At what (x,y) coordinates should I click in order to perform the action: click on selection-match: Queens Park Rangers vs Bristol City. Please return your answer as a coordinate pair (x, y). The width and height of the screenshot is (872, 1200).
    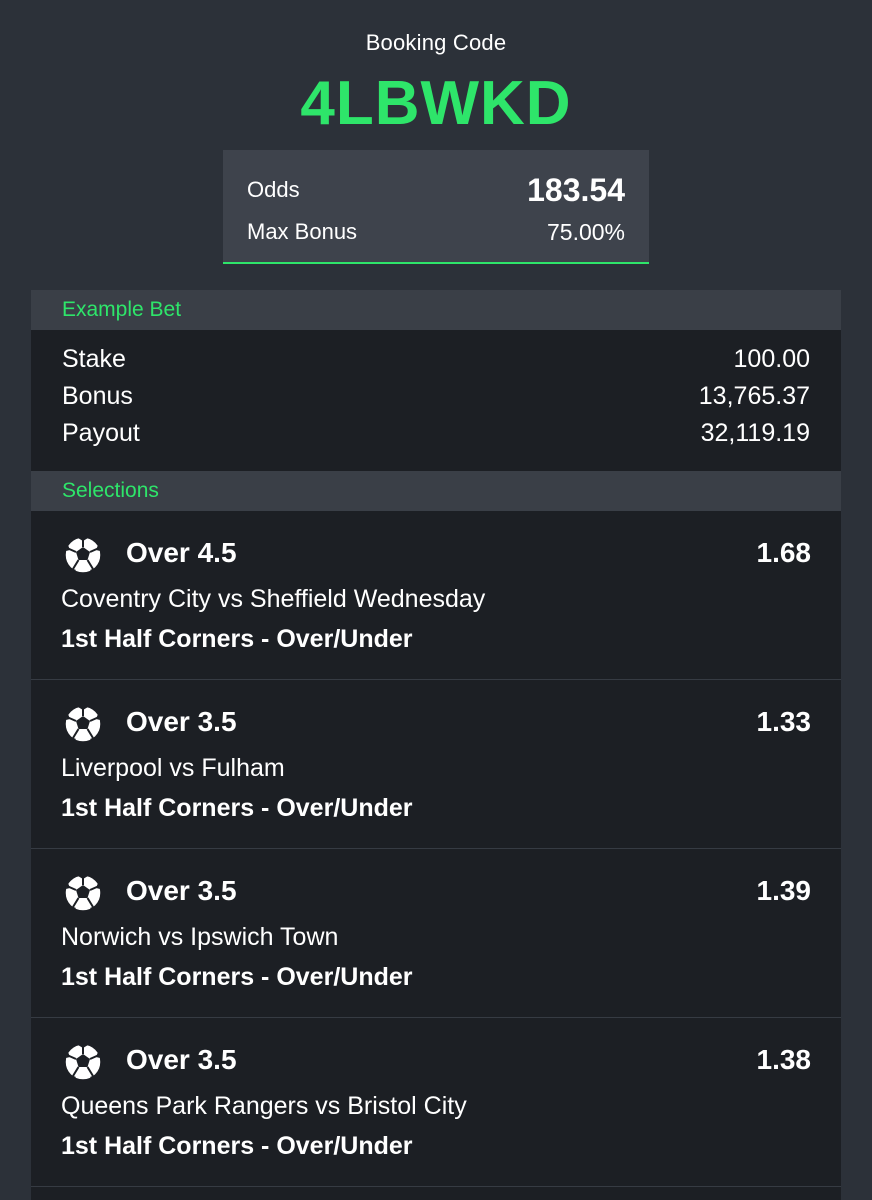
    Looking at the image, I should click on (264, 1106).